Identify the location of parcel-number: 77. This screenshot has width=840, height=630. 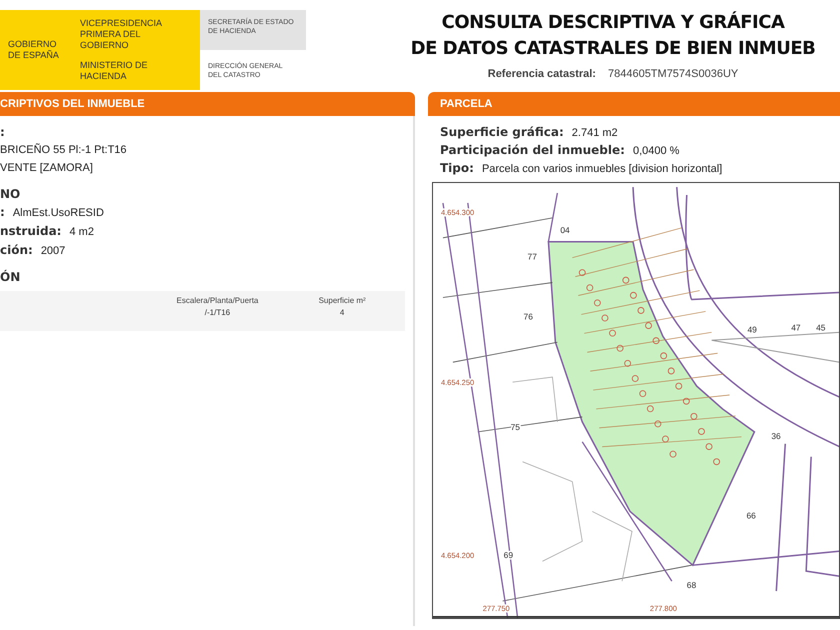
(532, 257).